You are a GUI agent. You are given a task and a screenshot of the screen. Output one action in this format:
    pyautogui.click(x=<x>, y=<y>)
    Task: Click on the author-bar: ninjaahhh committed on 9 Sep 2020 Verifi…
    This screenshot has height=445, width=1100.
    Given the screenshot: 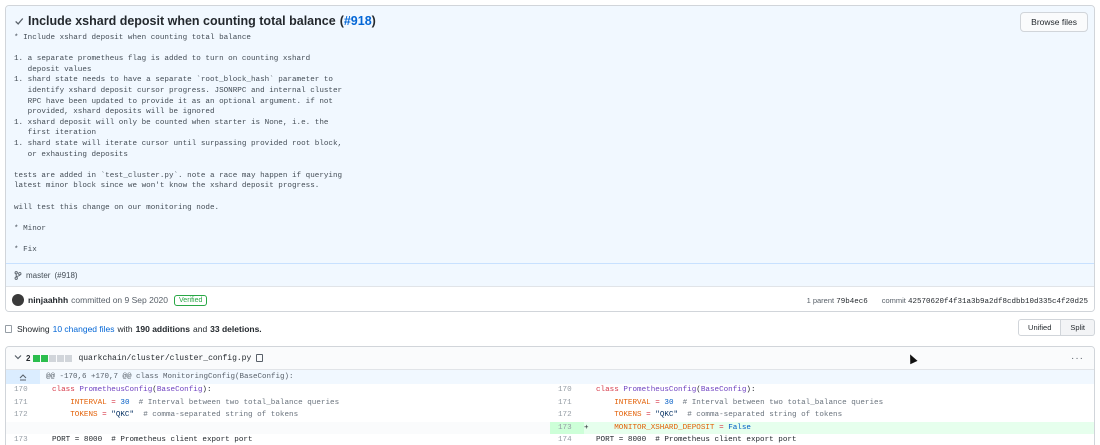 What is the action you would take?
    pyautogui.click(x=550, y=298)
    